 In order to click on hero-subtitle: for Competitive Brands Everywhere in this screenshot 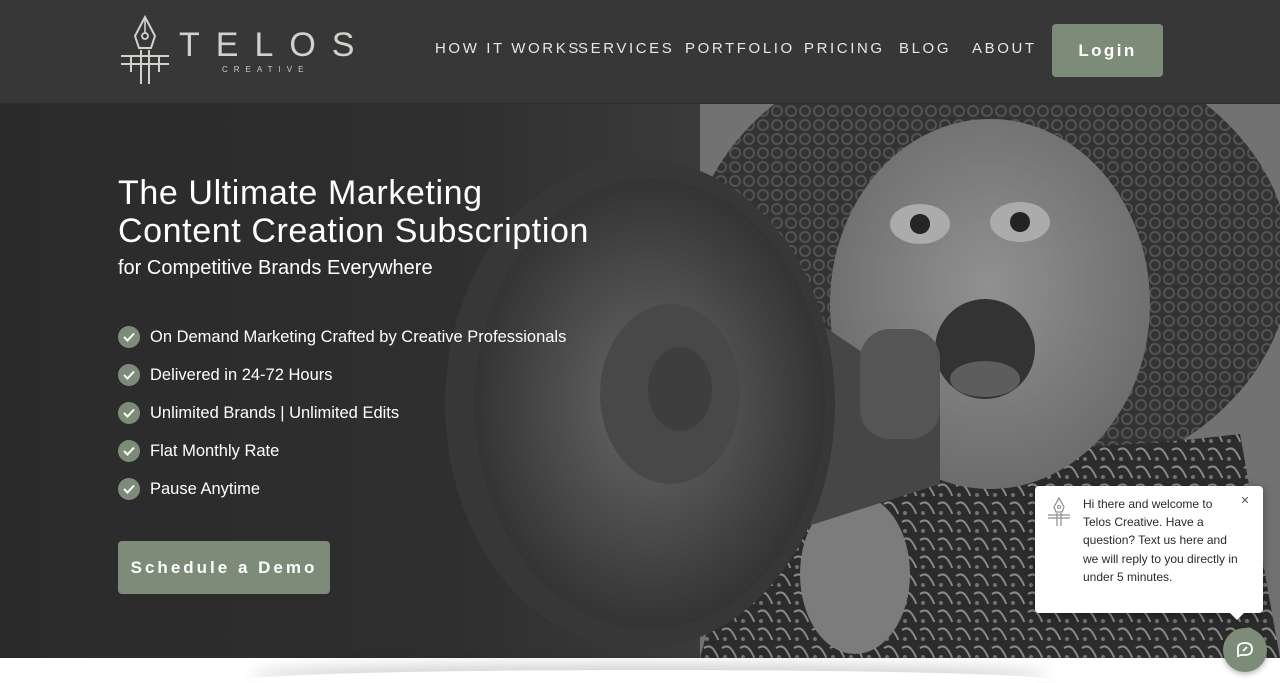, I will do `click(275, 268)`.